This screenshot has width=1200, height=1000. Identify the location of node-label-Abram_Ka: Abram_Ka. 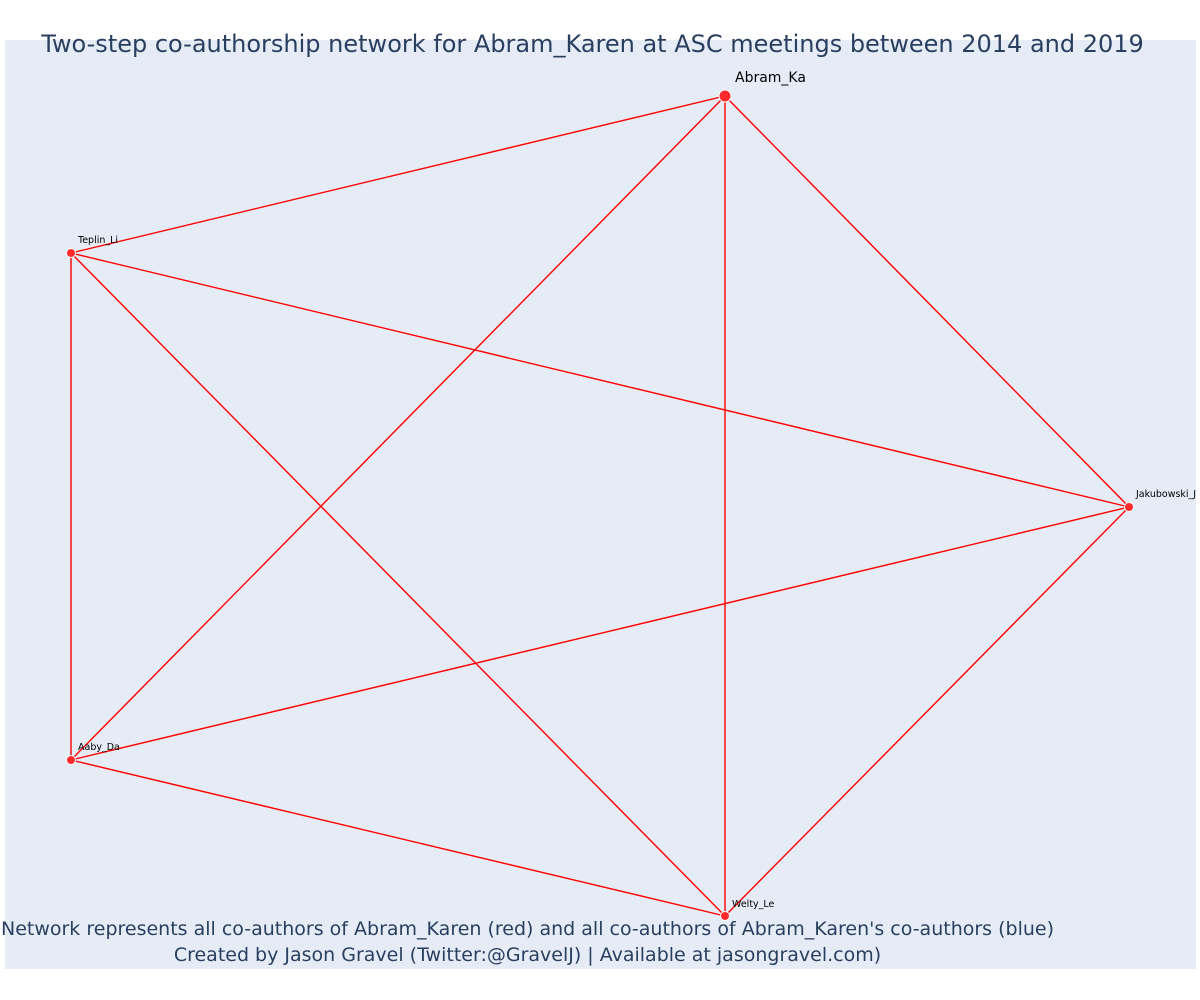
(770, 78).